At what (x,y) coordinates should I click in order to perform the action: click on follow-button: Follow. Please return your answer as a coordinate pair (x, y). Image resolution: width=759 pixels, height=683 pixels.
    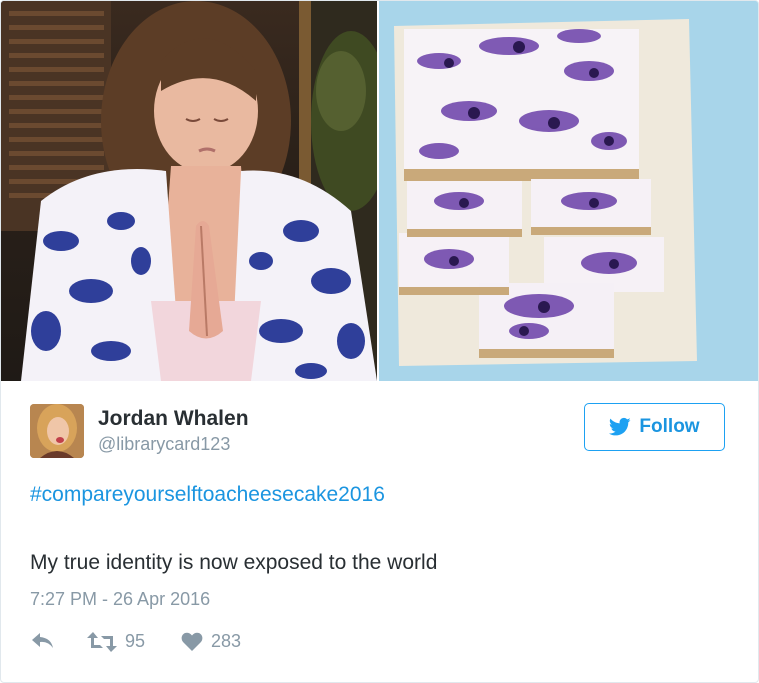
    Looking at the image, I should click on (654, 427).